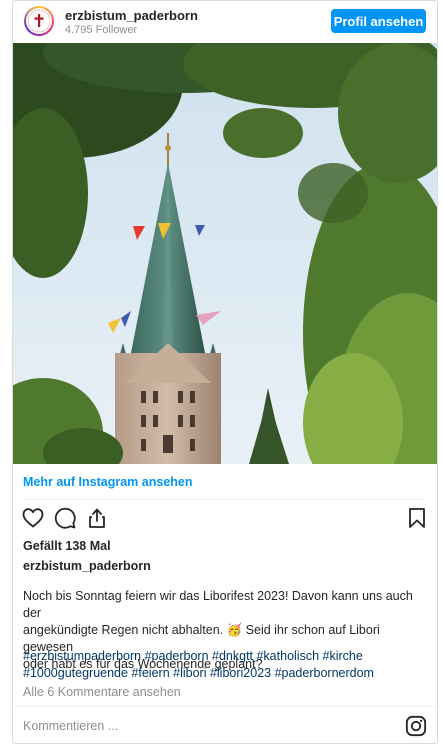  I want to click on header-username: erzbistum_paderborn, so click(131, 15).